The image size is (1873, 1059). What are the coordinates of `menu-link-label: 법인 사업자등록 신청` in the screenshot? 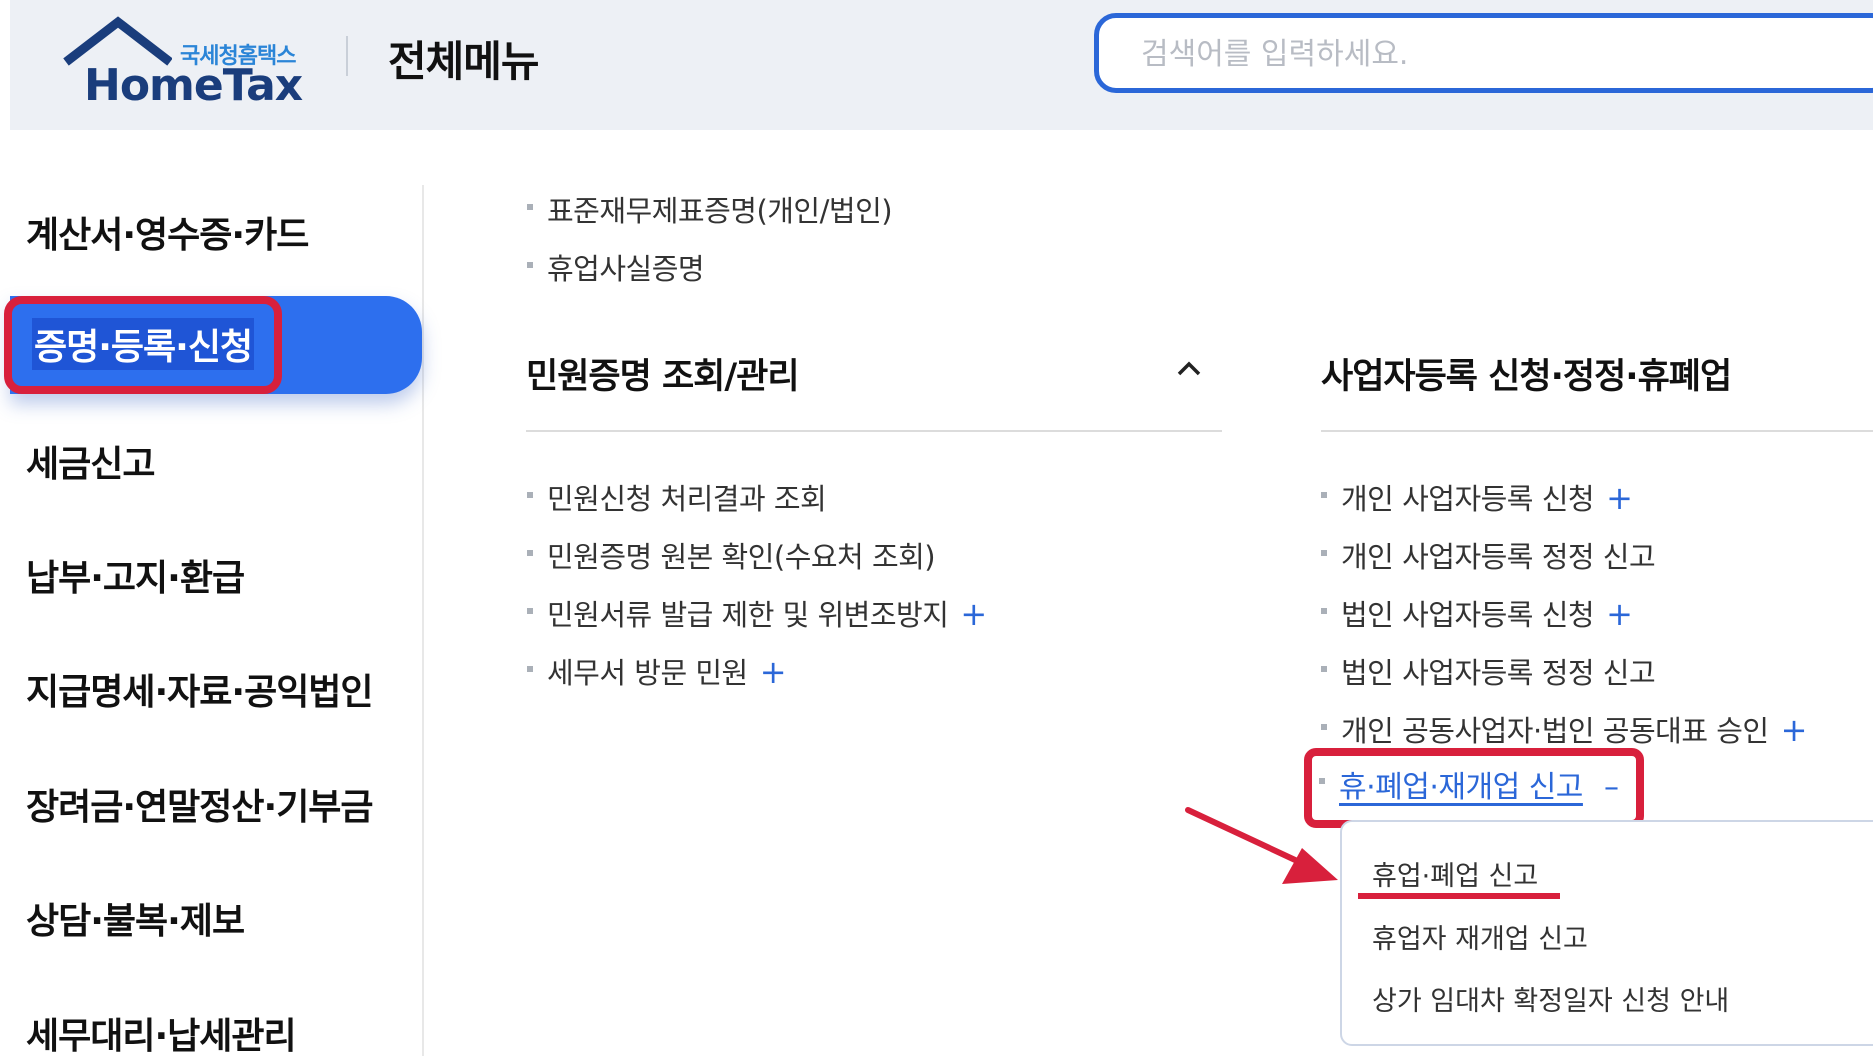 It's located at (1468, 615).